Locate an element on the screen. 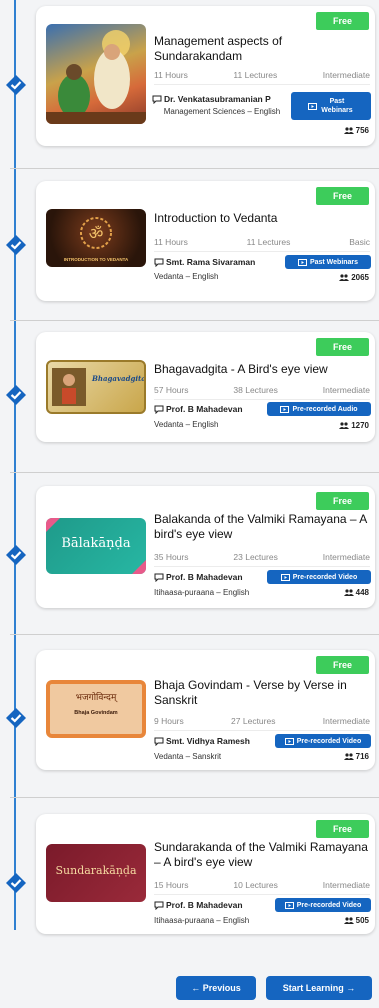  course-thumbnail: Sundarakāṇḍa is located at coordinates (96, 873).